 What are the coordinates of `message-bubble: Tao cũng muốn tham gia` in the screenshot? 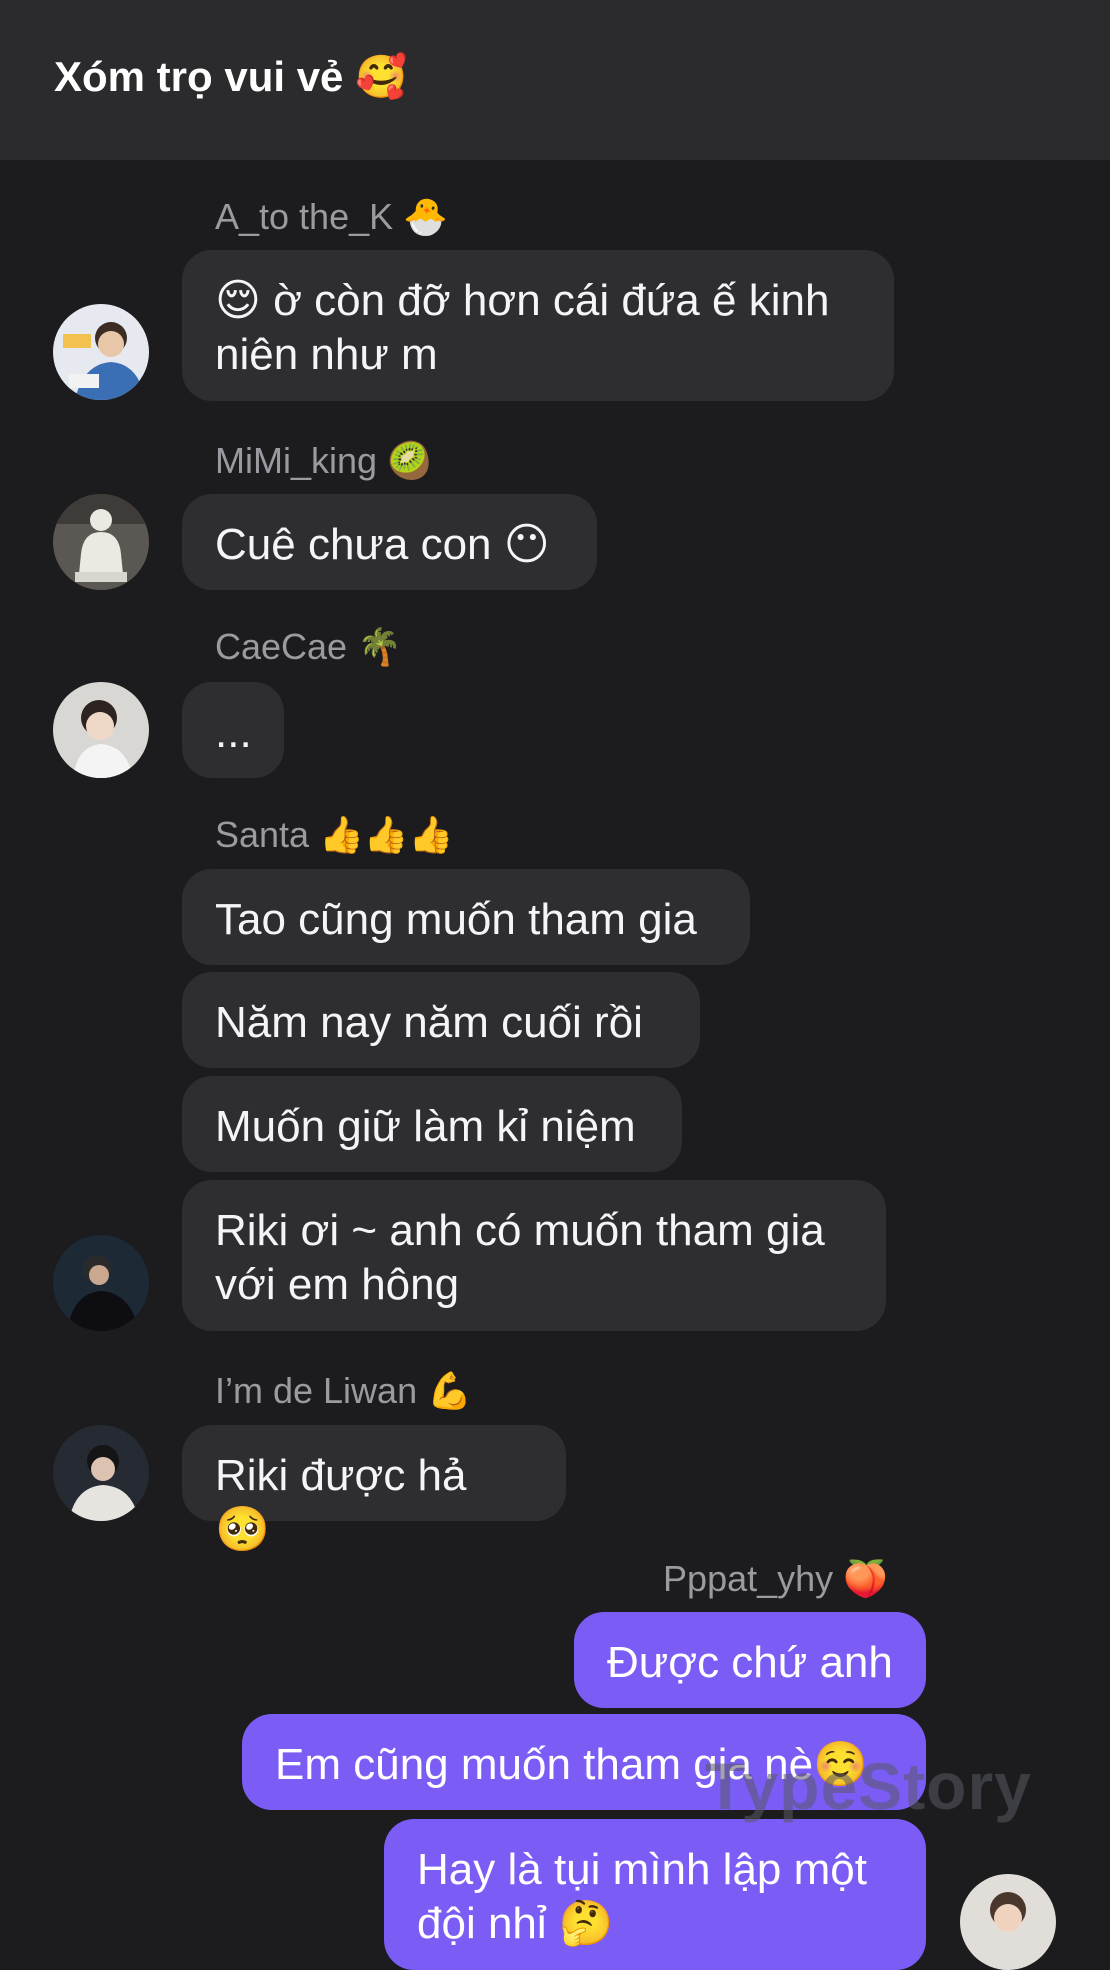 It's located at (466, 917).